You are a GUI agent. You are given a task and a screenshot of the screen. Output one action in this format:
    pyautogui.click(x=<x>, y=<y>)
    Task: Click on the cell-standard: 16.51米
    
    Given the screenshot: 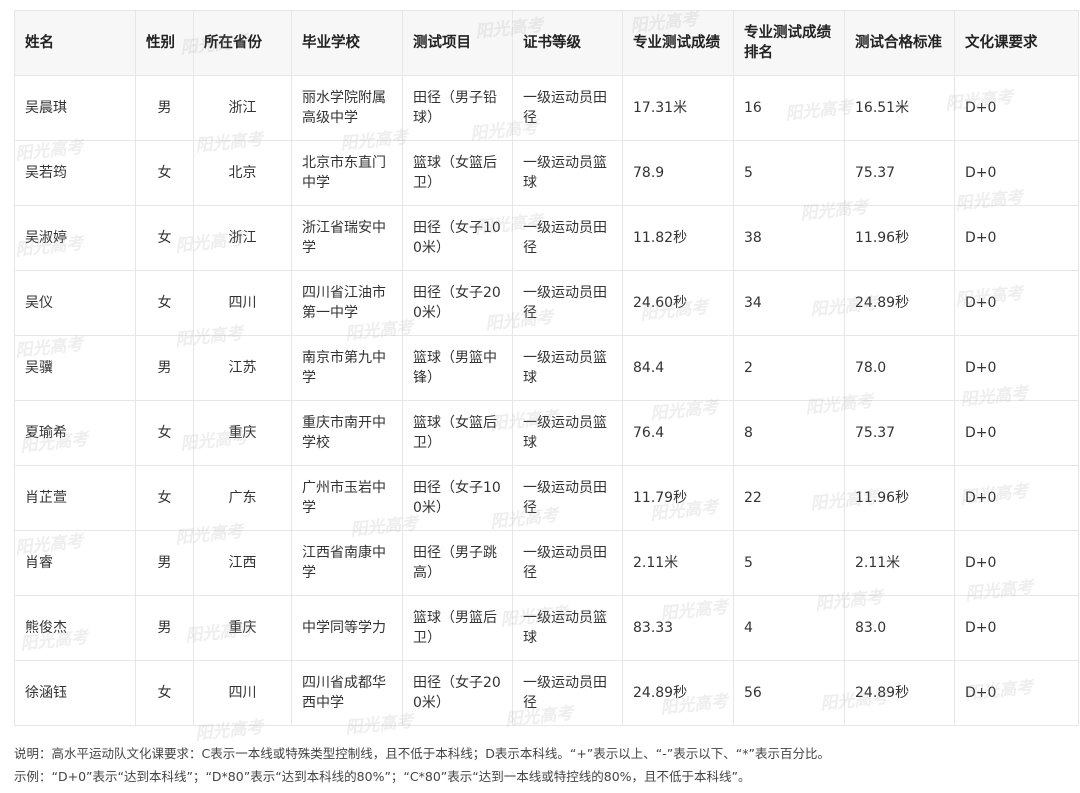 What is the action you would take?
    pyautogui.click(x=899, y=108)
    